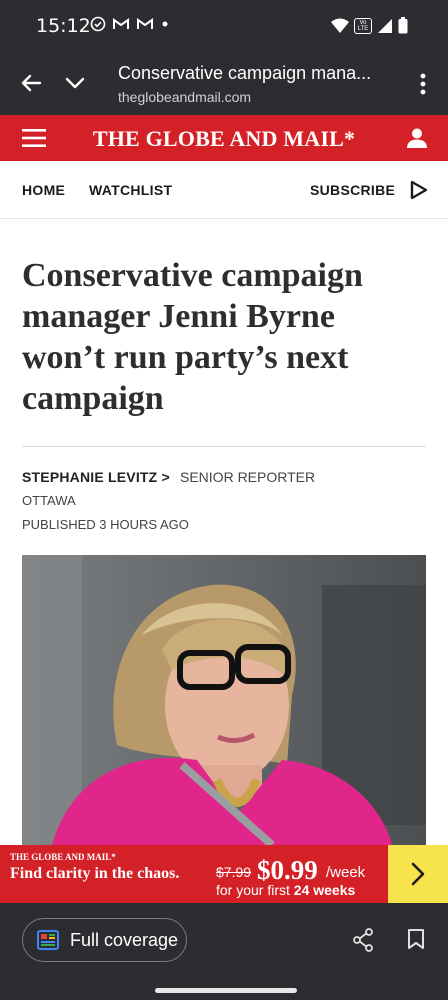 The image size is (448, 1000). I want to click on status-bar: 15:12 Vo LTE, so click(224, 26).